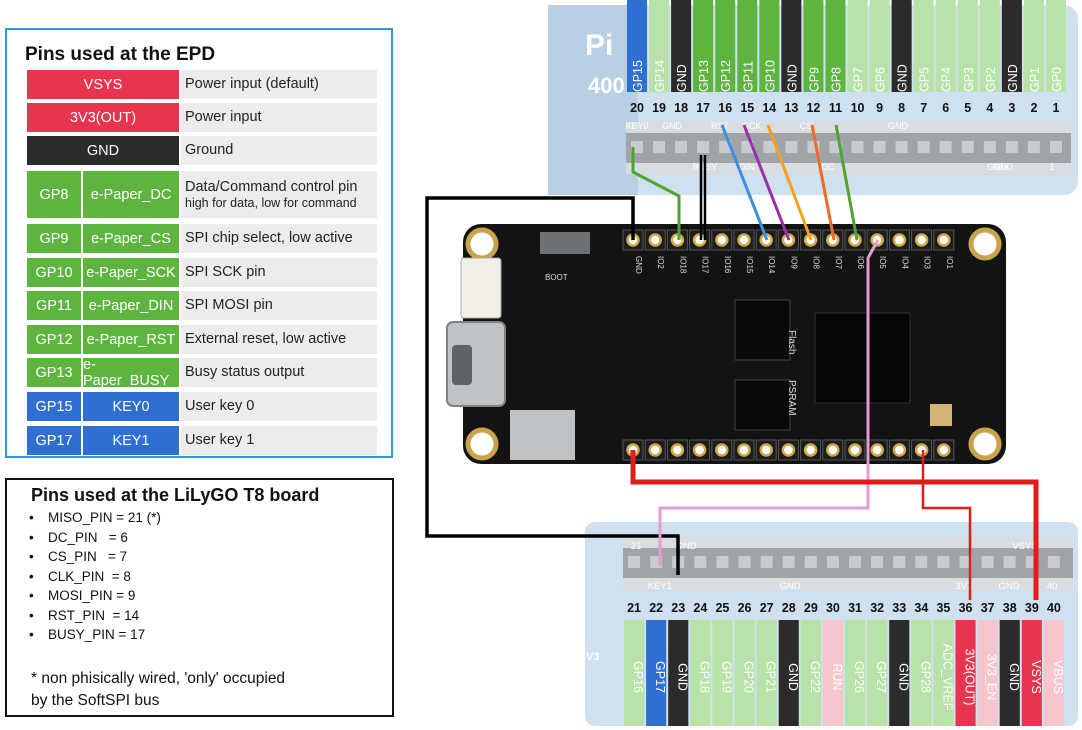 This screenshot has height=730, width=1082. Describe the element at coordinates (727, 265) in the screenshot. I see `t8-top-pin-label: IO16` at that location.